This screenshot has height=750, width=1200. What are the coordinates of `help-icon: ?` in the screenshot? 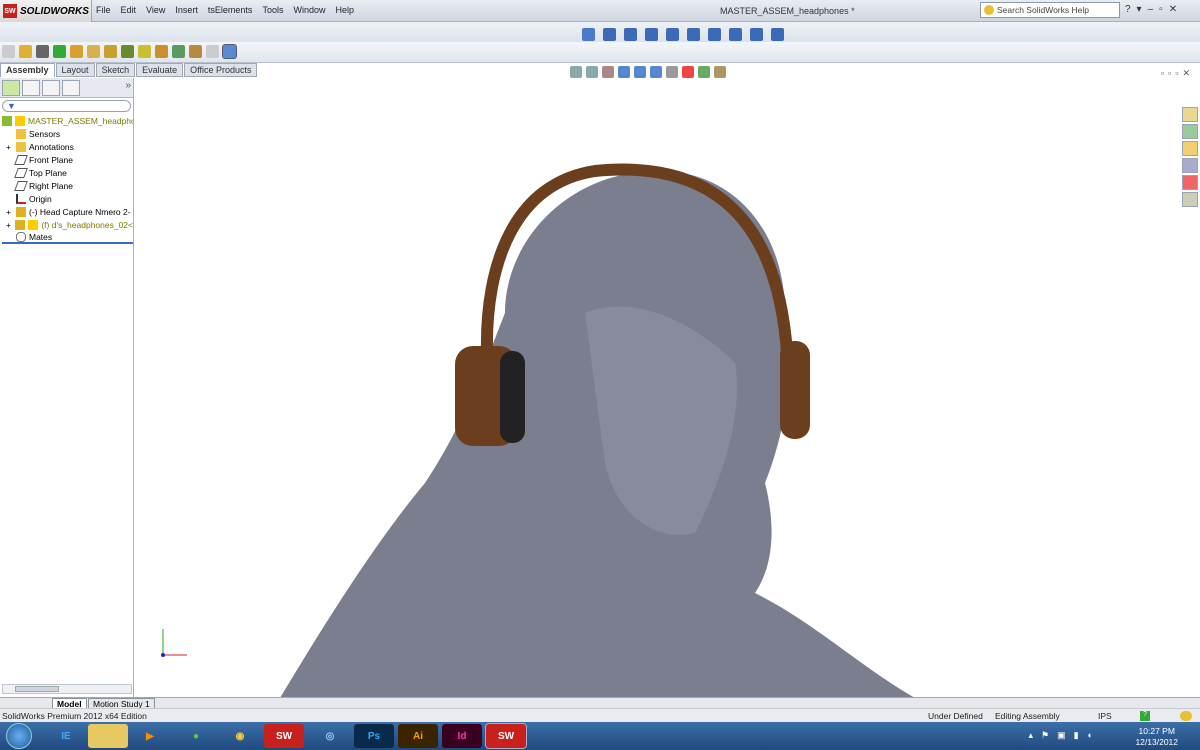 It's located at (1145, 716).